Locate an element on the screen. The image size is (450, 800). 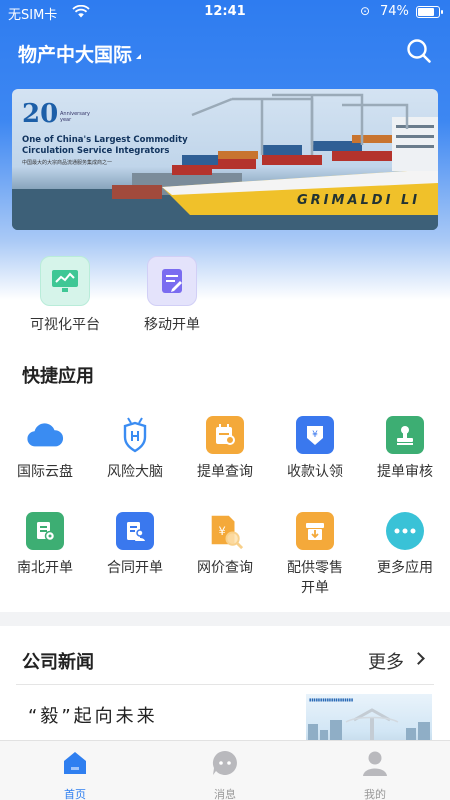
app-label: 网价查询 is located at coordinates (225, 568).